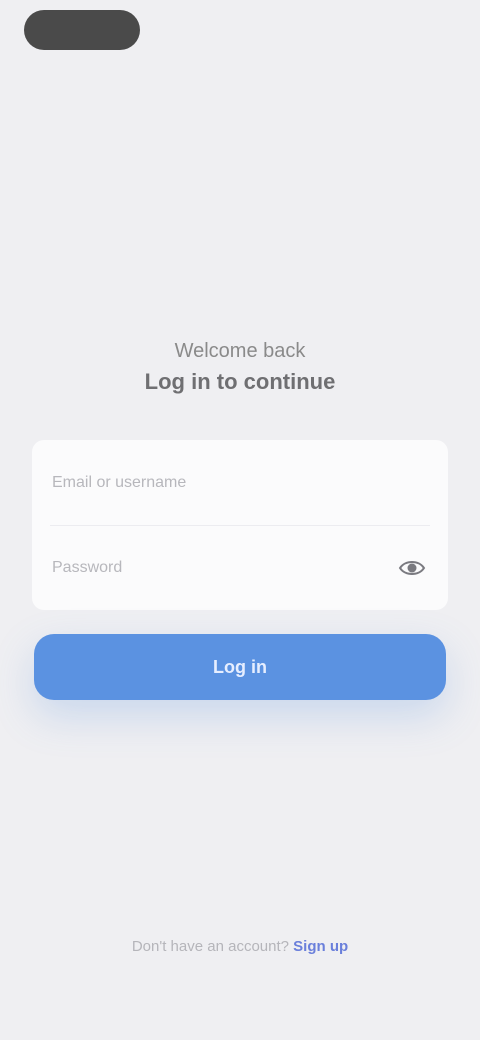 Image resolution: width=480 pixels, height=1040 pixels. Describe the element at coordinates (240, 367) in the screenshot. I see `welcome-header: Welcome back Log in to continue` at that location.